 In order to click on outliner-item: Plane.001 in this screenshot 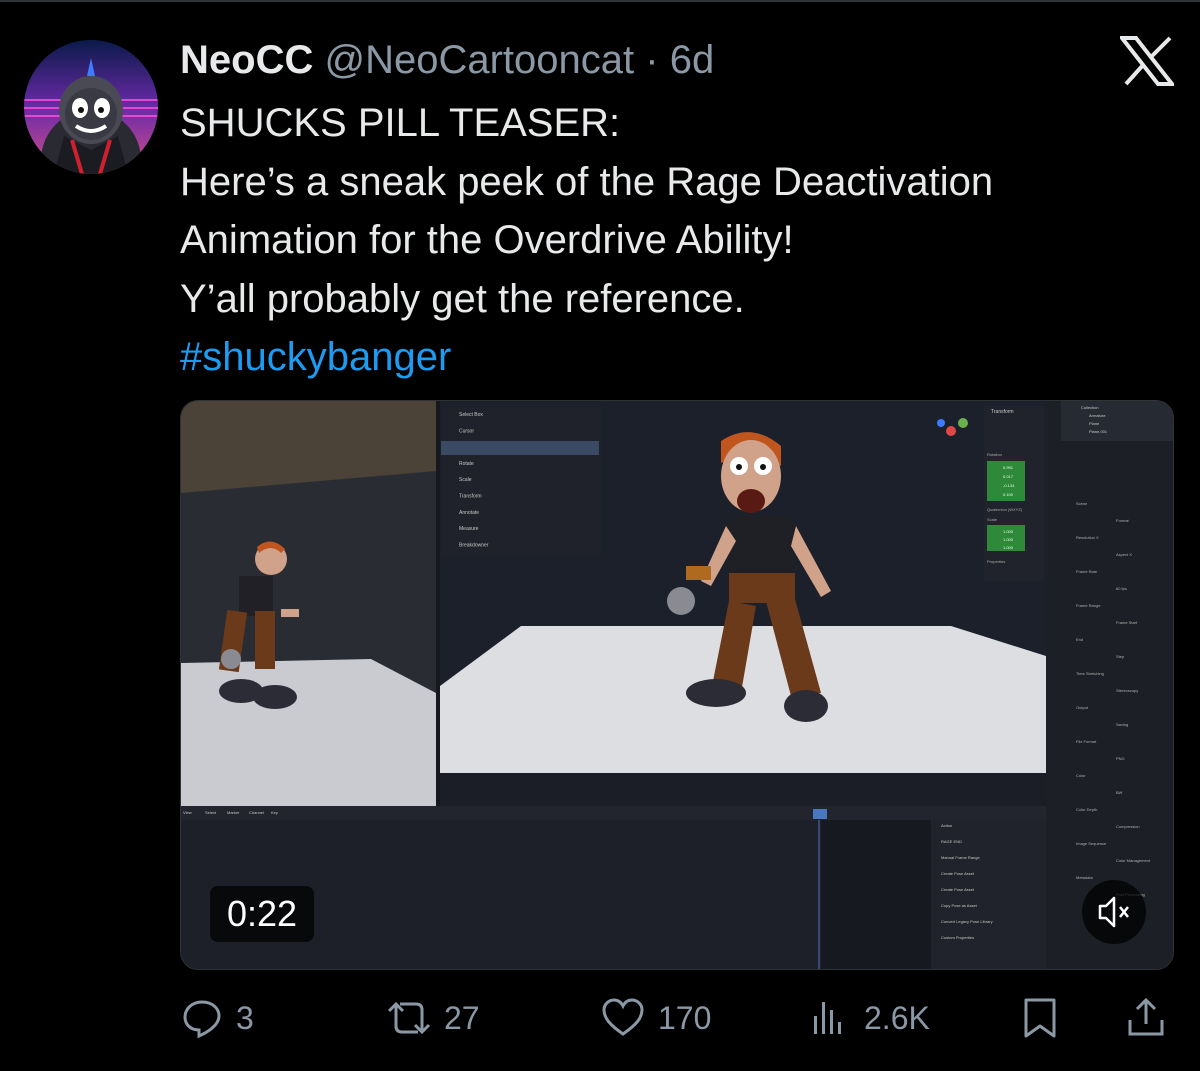, I will do `click(1098, 431)`.